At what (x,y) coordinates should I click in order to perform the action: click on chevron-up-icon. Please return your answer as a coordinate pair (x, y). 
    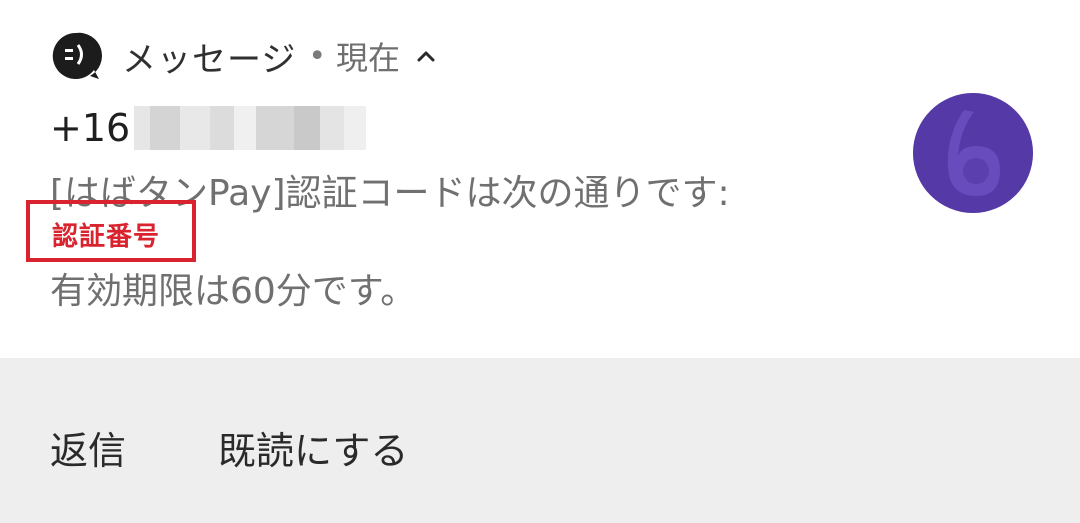
    Looking at the image, I should click on (426, 56).